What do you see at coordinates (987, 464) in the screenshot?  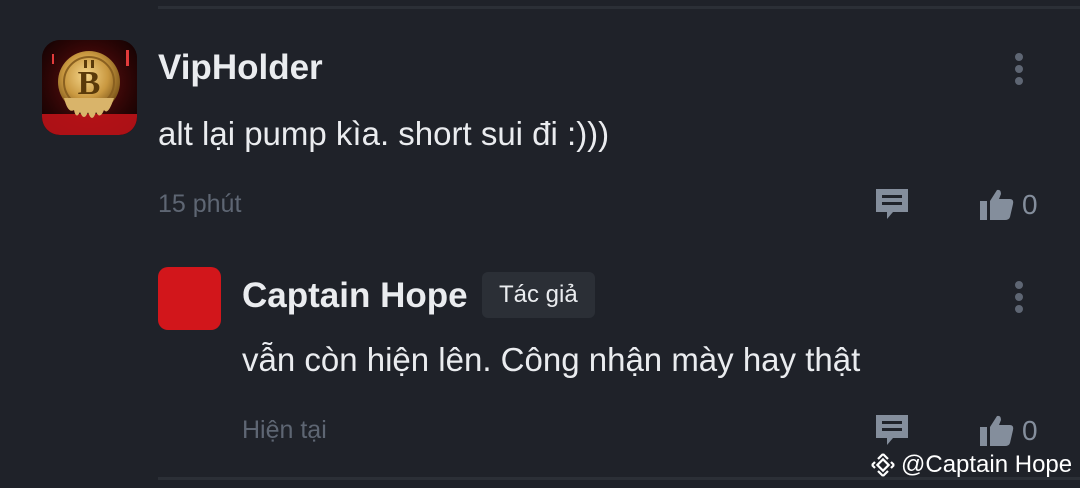 I see `watermark-text: @Captain Hope` at bounding box center [987, 464].